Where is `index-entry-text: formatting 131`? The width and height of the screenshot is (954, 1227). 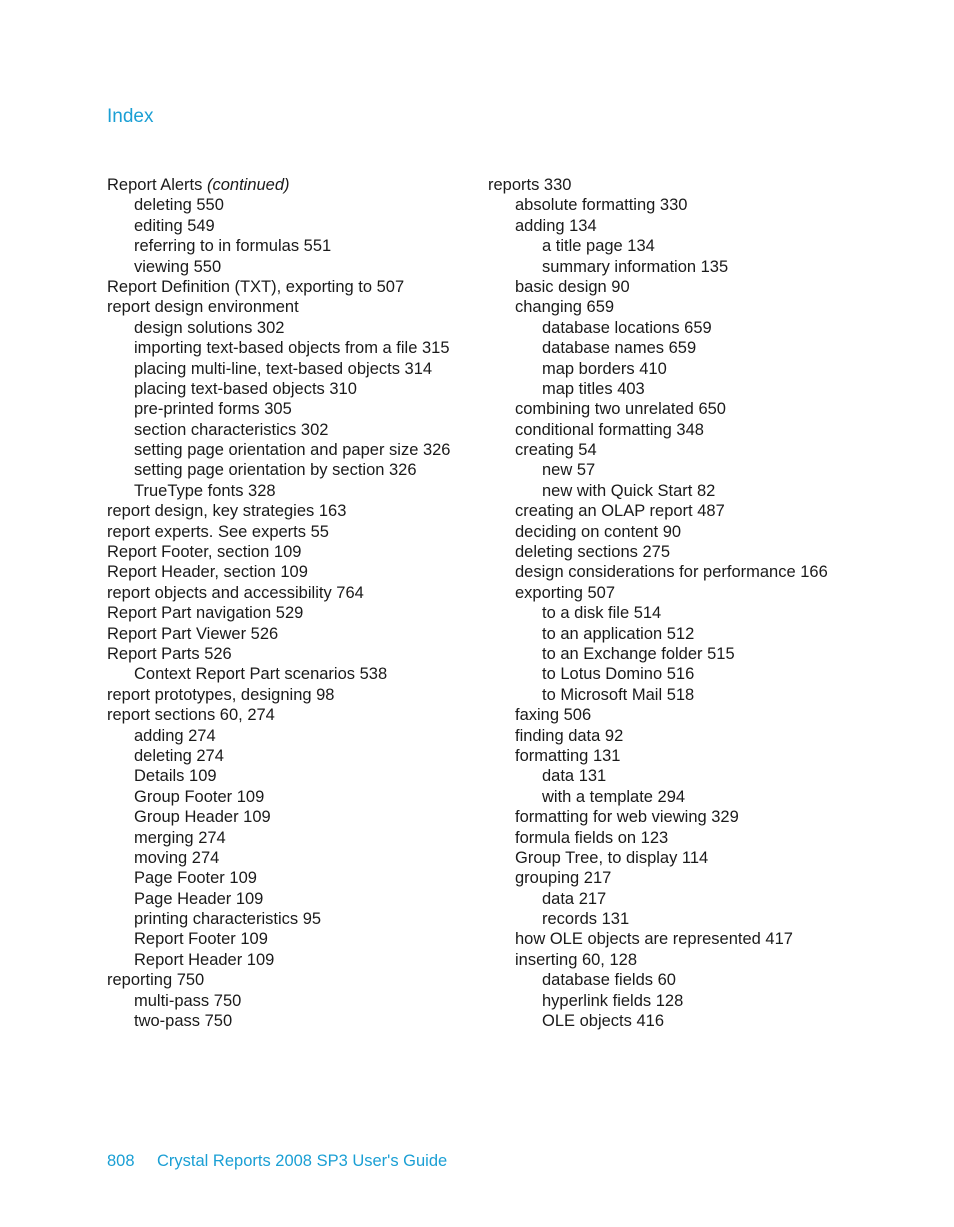
index-entry-text: formatting 131 is located at coordinates (568, 755).